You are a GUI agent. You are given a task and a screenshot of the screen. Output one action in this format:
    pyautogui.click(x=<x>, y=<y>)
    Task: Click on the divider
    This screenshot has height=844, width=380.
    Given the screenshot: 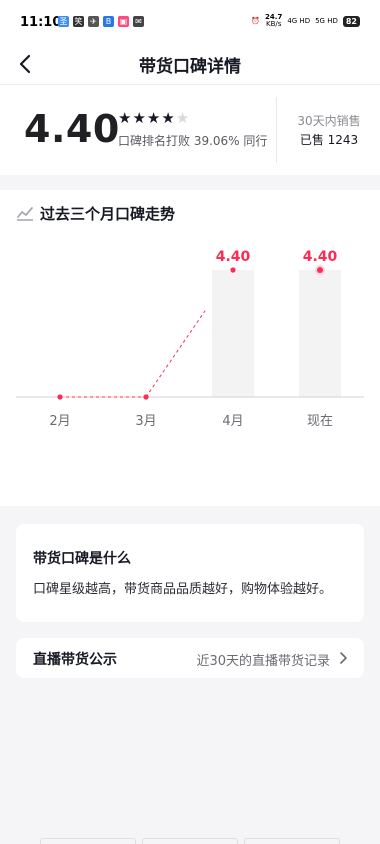 What is the action you would take?
    pyautogui.click(x=276, y=130)
    